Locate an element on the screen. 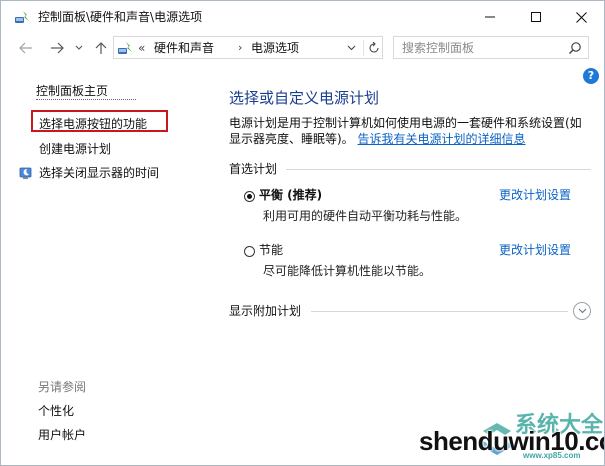  close-icon is located at coordinates (581, 17).